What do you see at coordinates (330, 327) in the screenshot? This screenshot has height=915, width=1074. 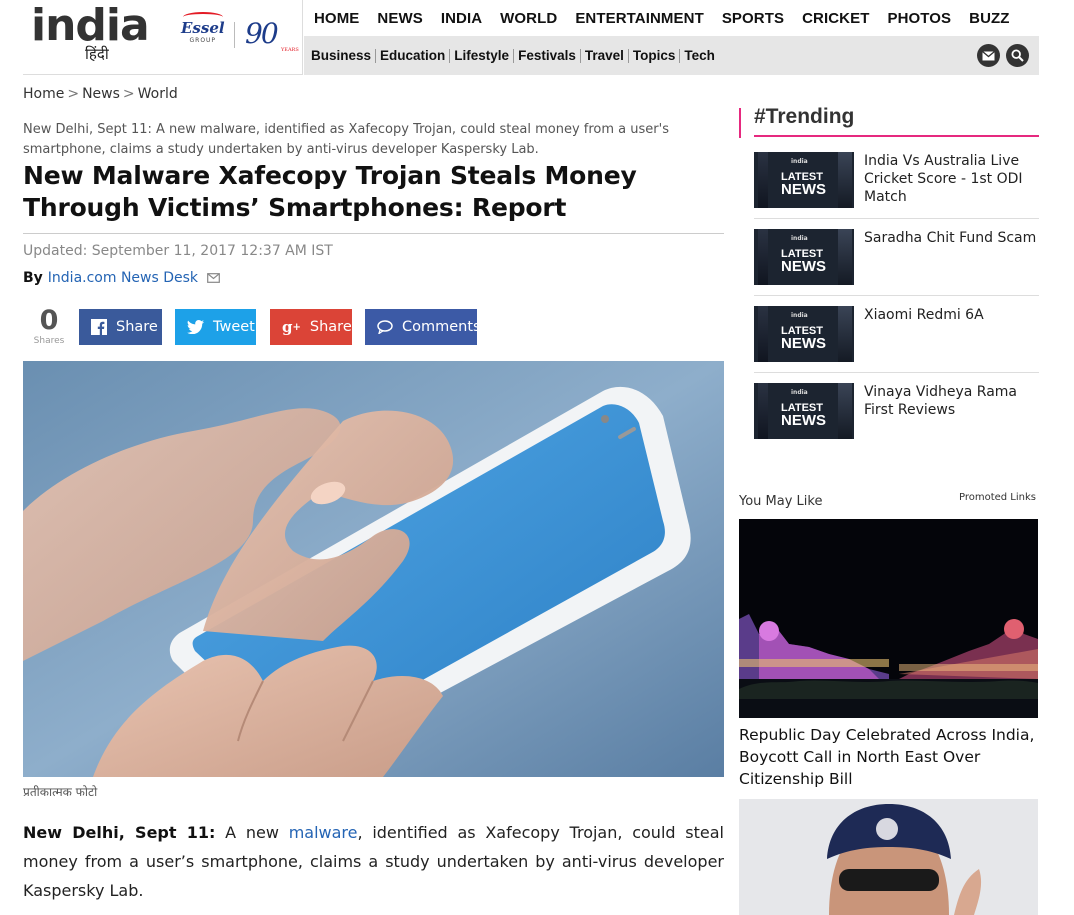 I see `gplus-share-label: Share` at bounding box center [330, 327].